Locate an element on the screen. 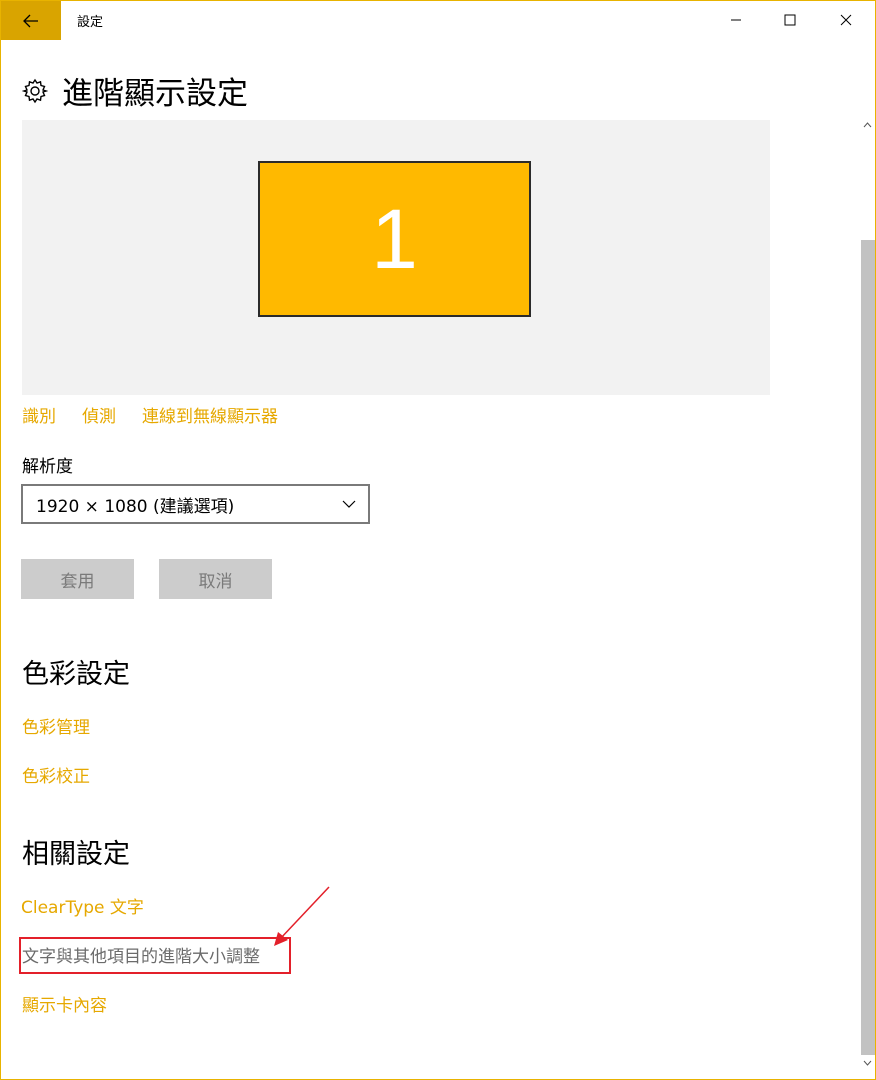  resolution-dropdown: 1920 × 1080 (建議選項) is located at coordinates (195, 504).